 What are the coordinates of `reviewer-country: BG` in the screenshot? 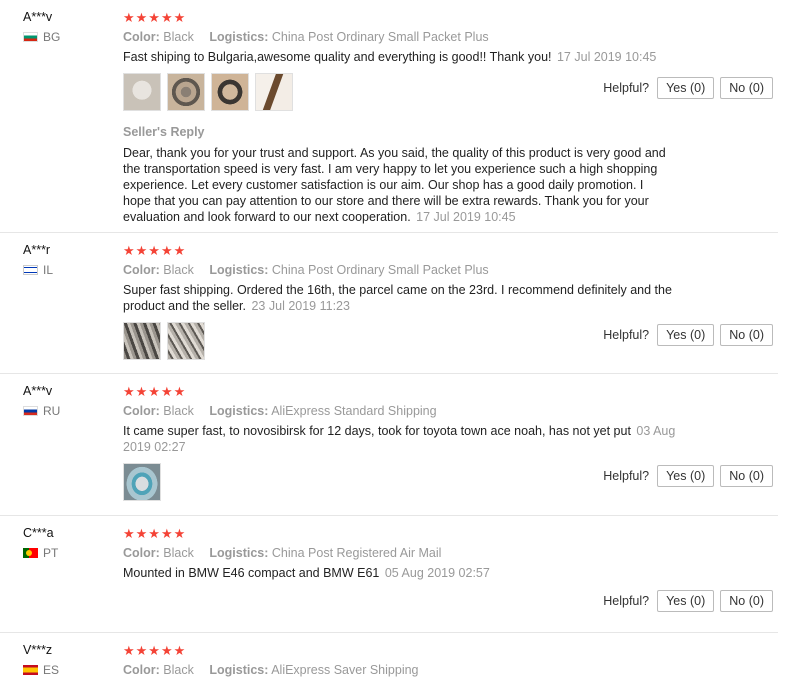 It's located at (63, 37).